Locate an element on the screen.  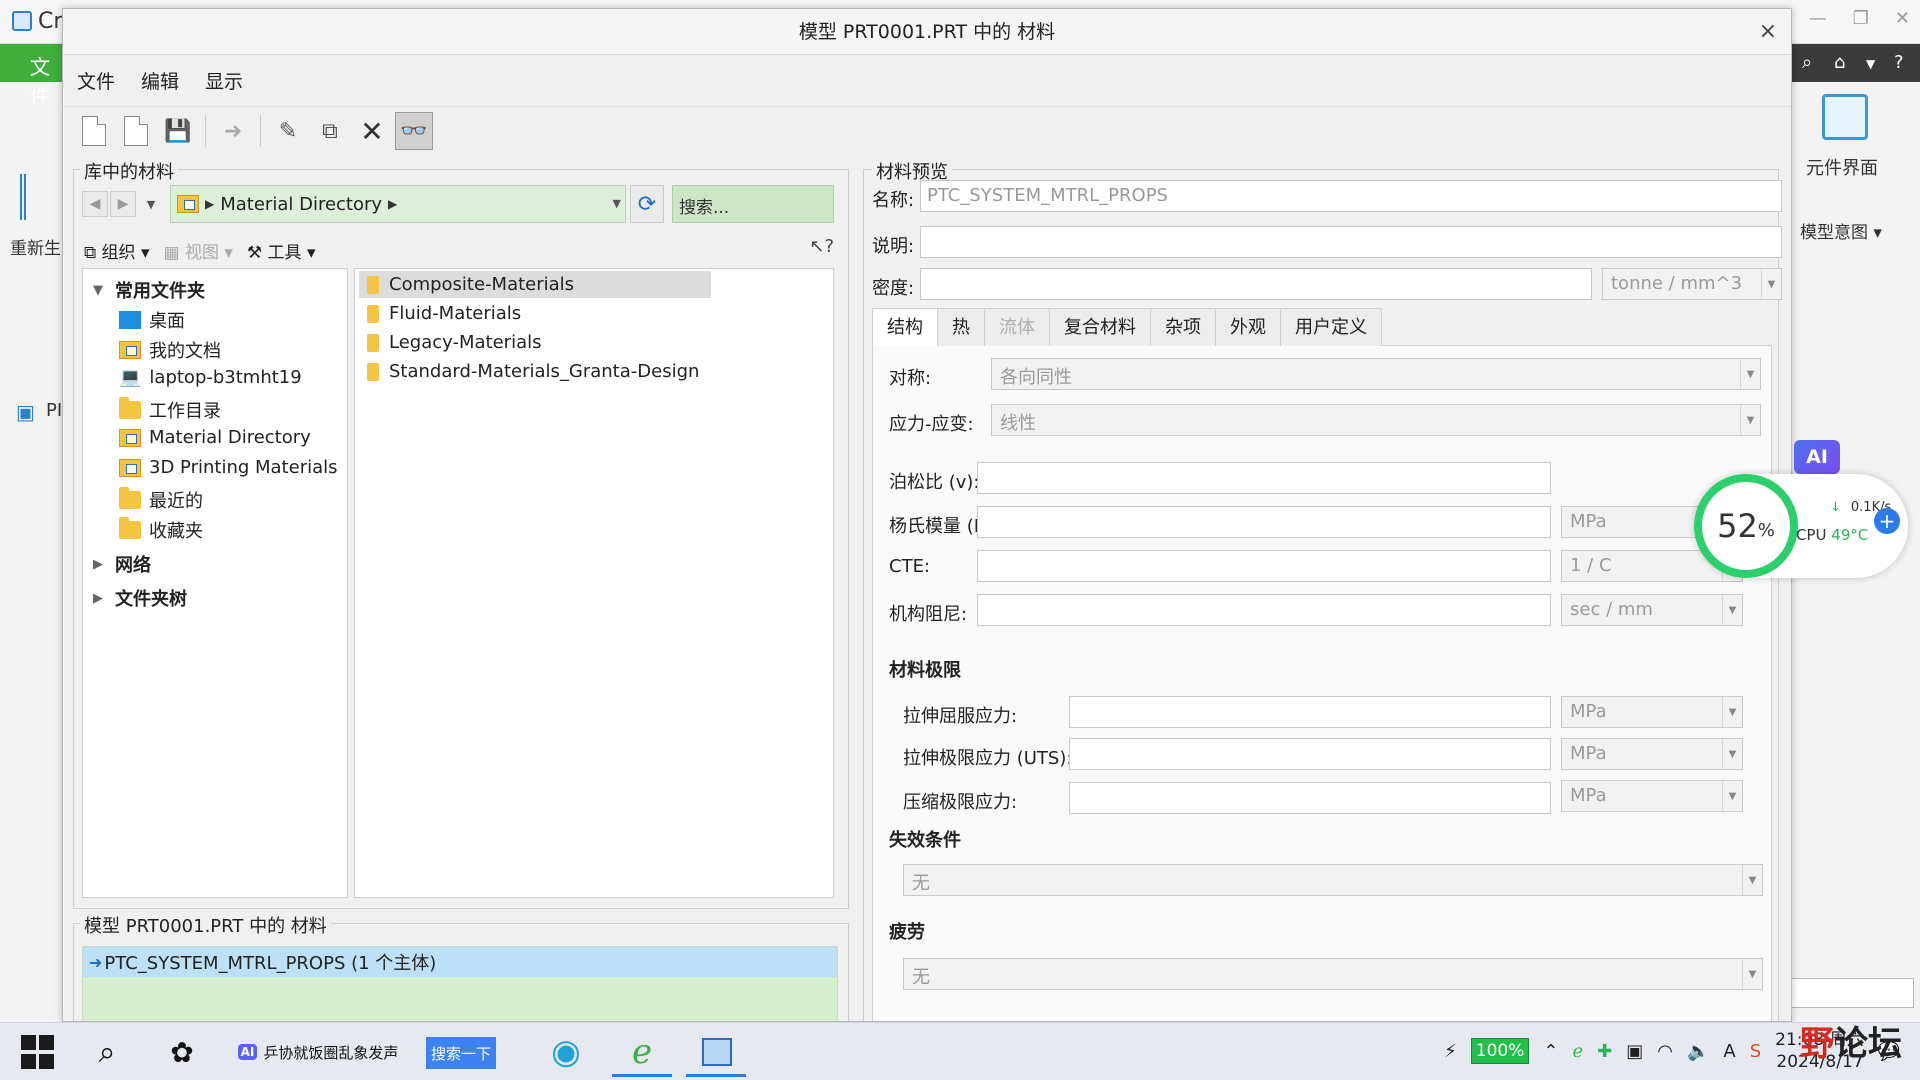
file-item-legacy: Legacy-Materials is located at coordinates (457, 342).